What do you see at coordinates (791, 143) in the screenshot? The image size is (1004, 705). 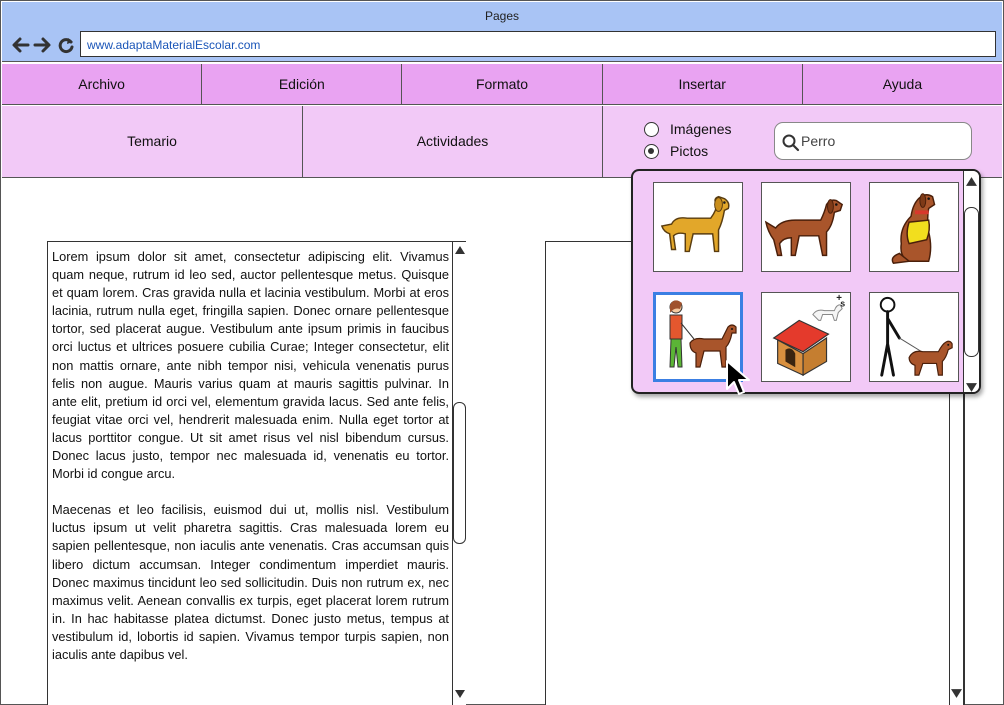 I see `search-icon` at bounding box center [791, 143].